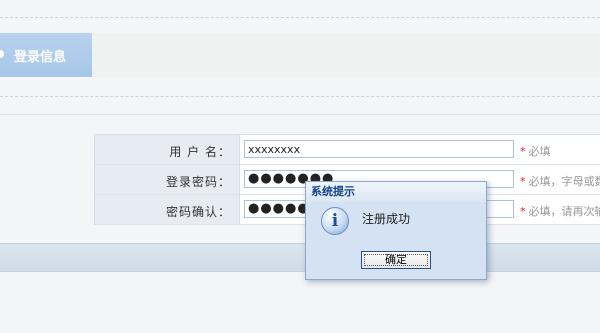 The image size is (600, 333). Describe the element at coordinates (396, 260) in the screenshot. I see `ok-button: 确定` at that location.